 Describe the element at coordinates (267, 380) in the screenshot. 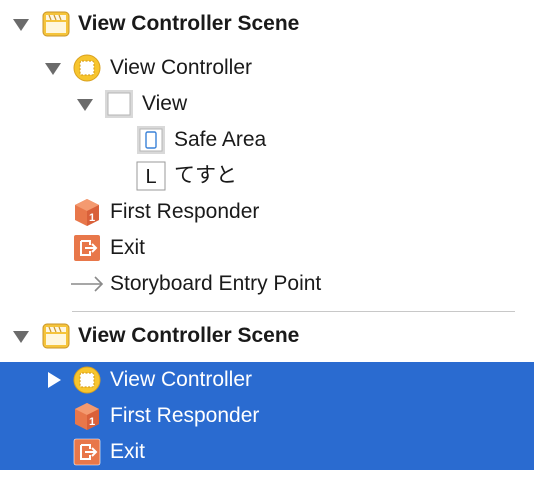

I see `outline-row-view-controller-2: View Controller` at that location.